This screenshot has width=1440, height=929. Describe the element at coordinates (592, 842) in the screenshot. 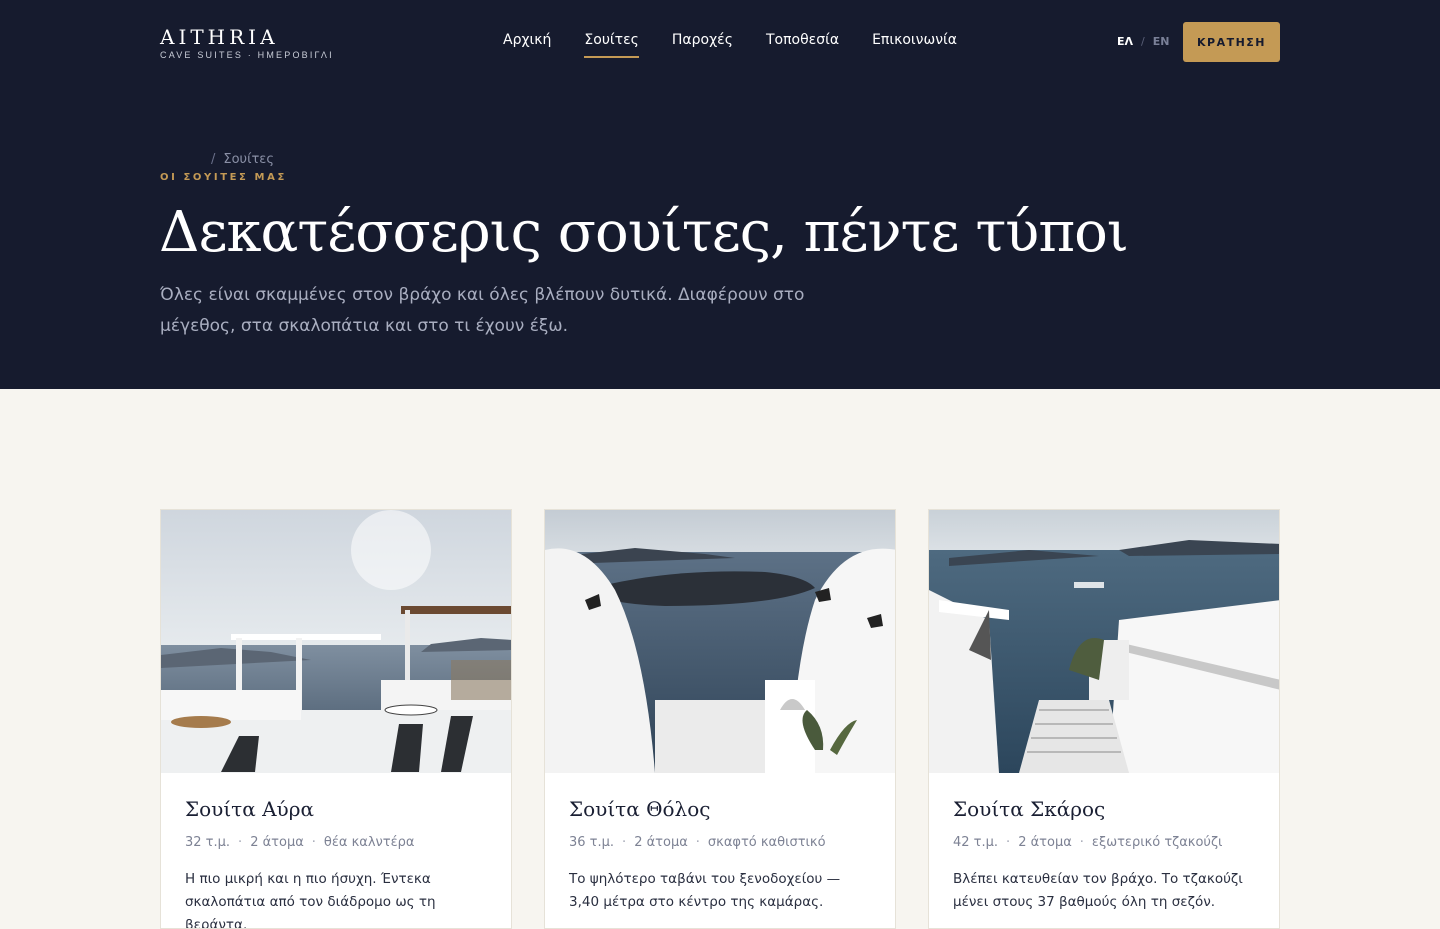

I see `suite-size: 36 τ.μ.` at that location.